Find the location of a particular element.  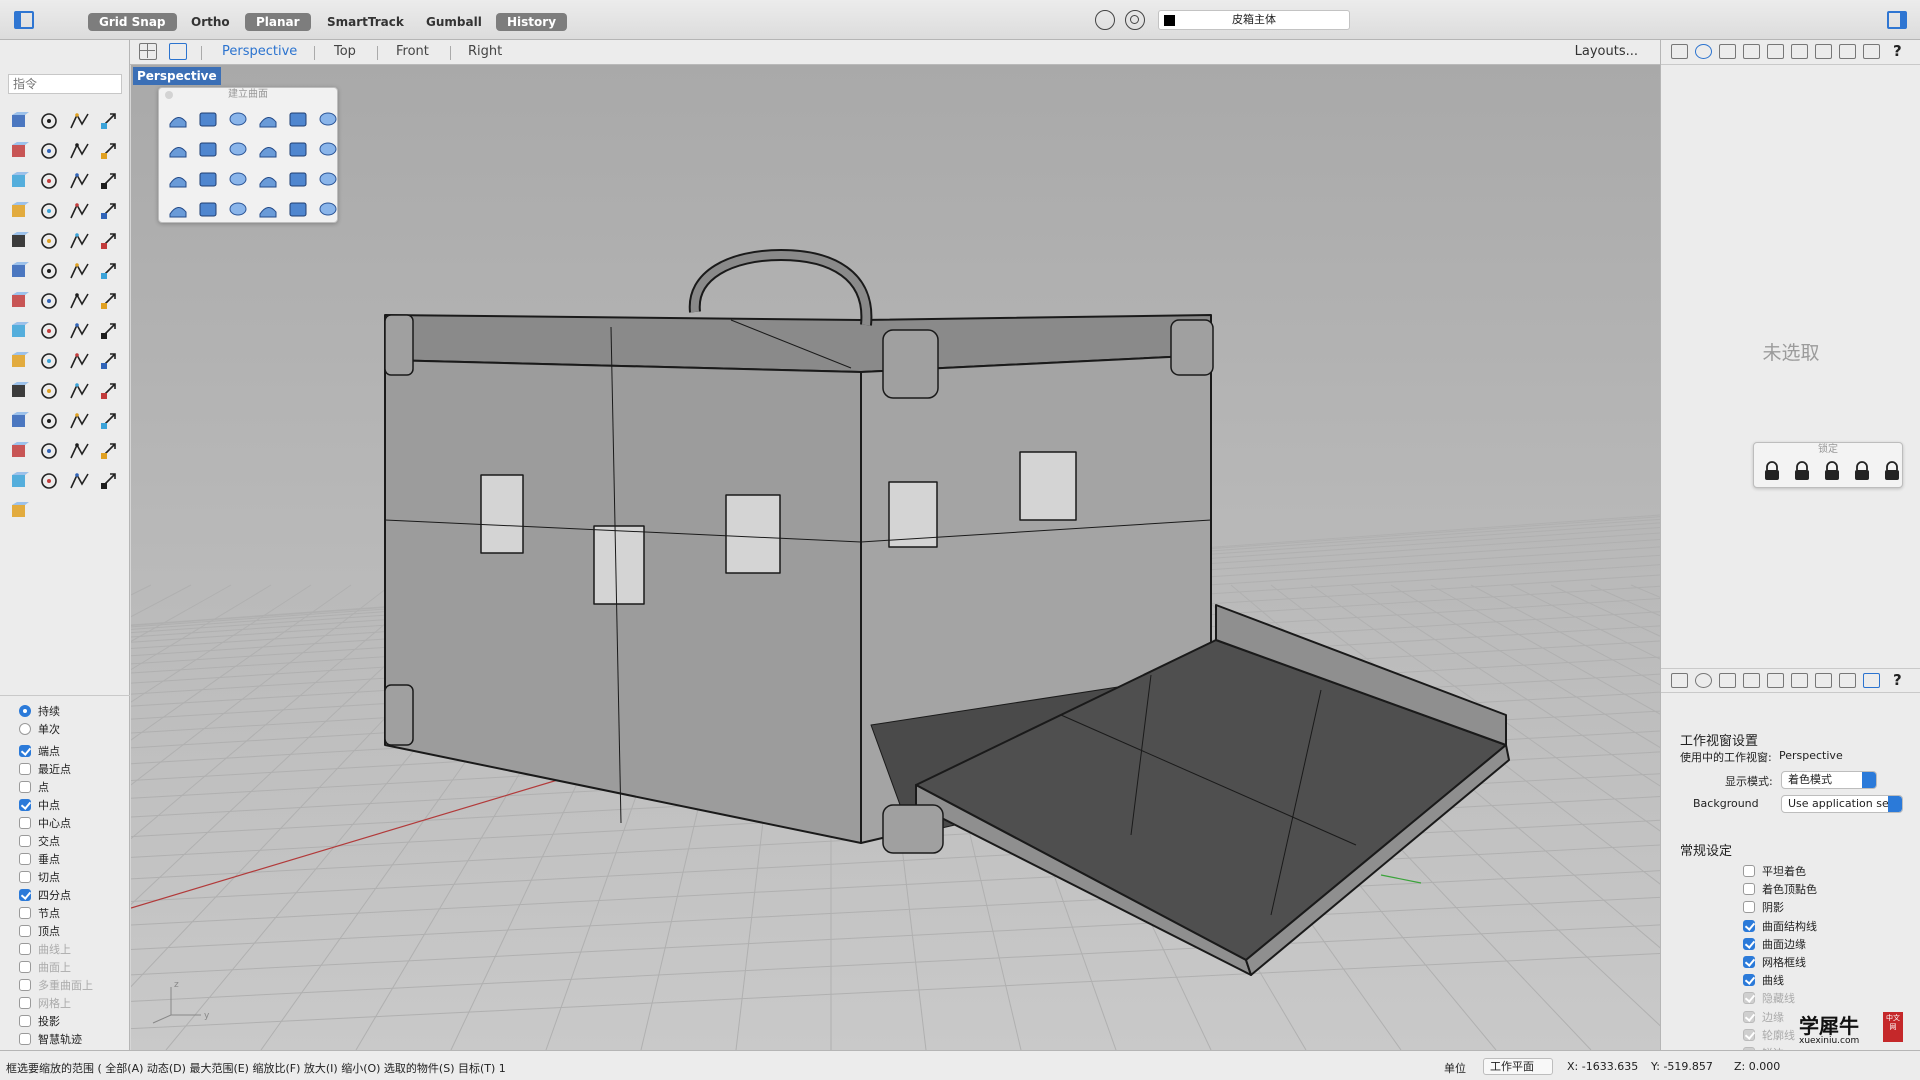

select-arrow-tool is located at coordinates (19, 121).